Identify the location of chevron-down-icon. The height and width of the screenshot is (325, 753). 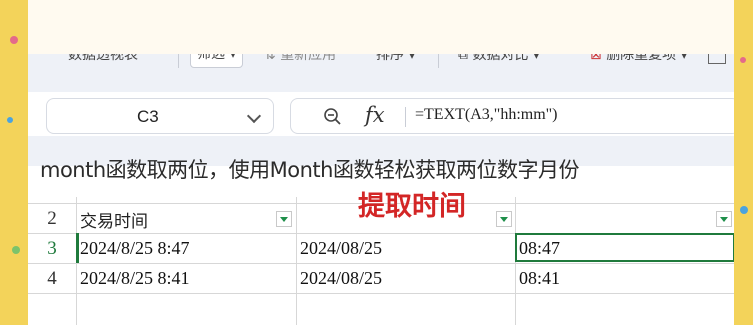
(254, 116).